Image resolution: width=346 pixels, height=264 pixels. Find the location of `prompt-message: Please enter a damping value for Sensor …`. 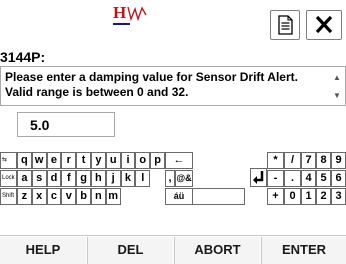

prompt-message: Please enter a damping value for Sensor … is located at coordinates (151, 84).